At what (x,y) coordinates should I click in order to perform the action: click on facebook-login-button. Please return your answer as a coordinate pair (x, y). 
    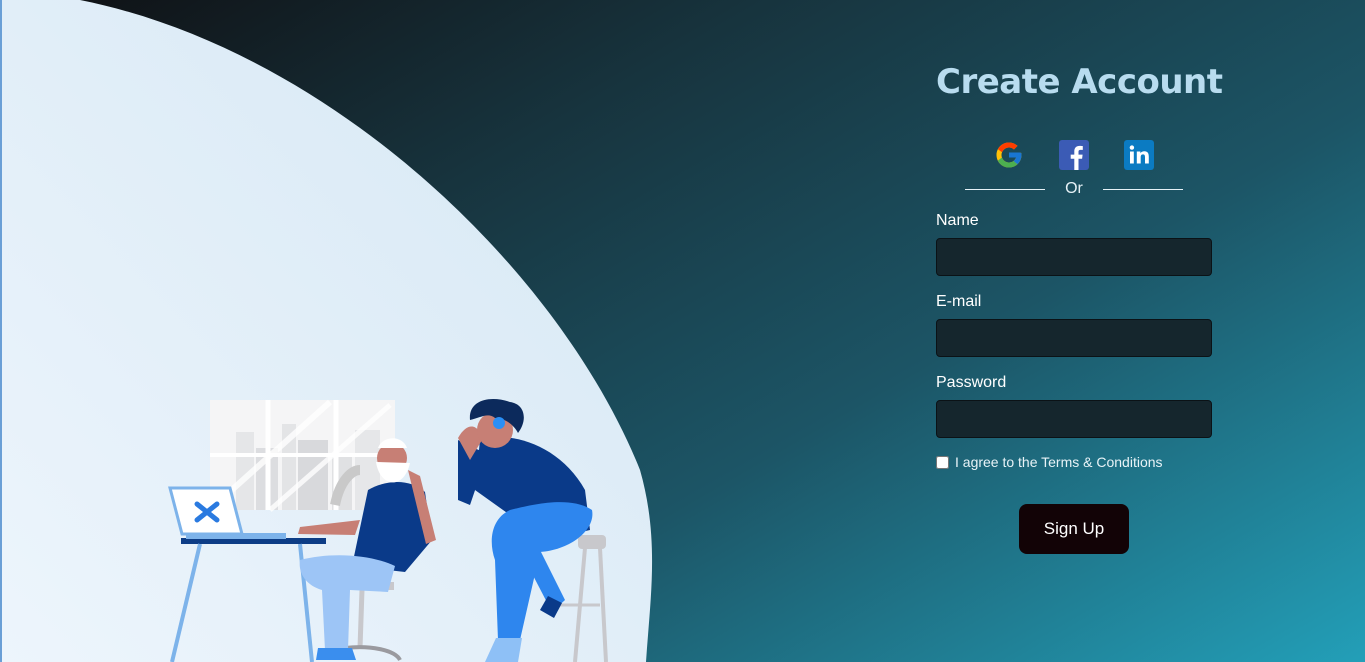
    Looking at the image, I should click on (1074, 155).